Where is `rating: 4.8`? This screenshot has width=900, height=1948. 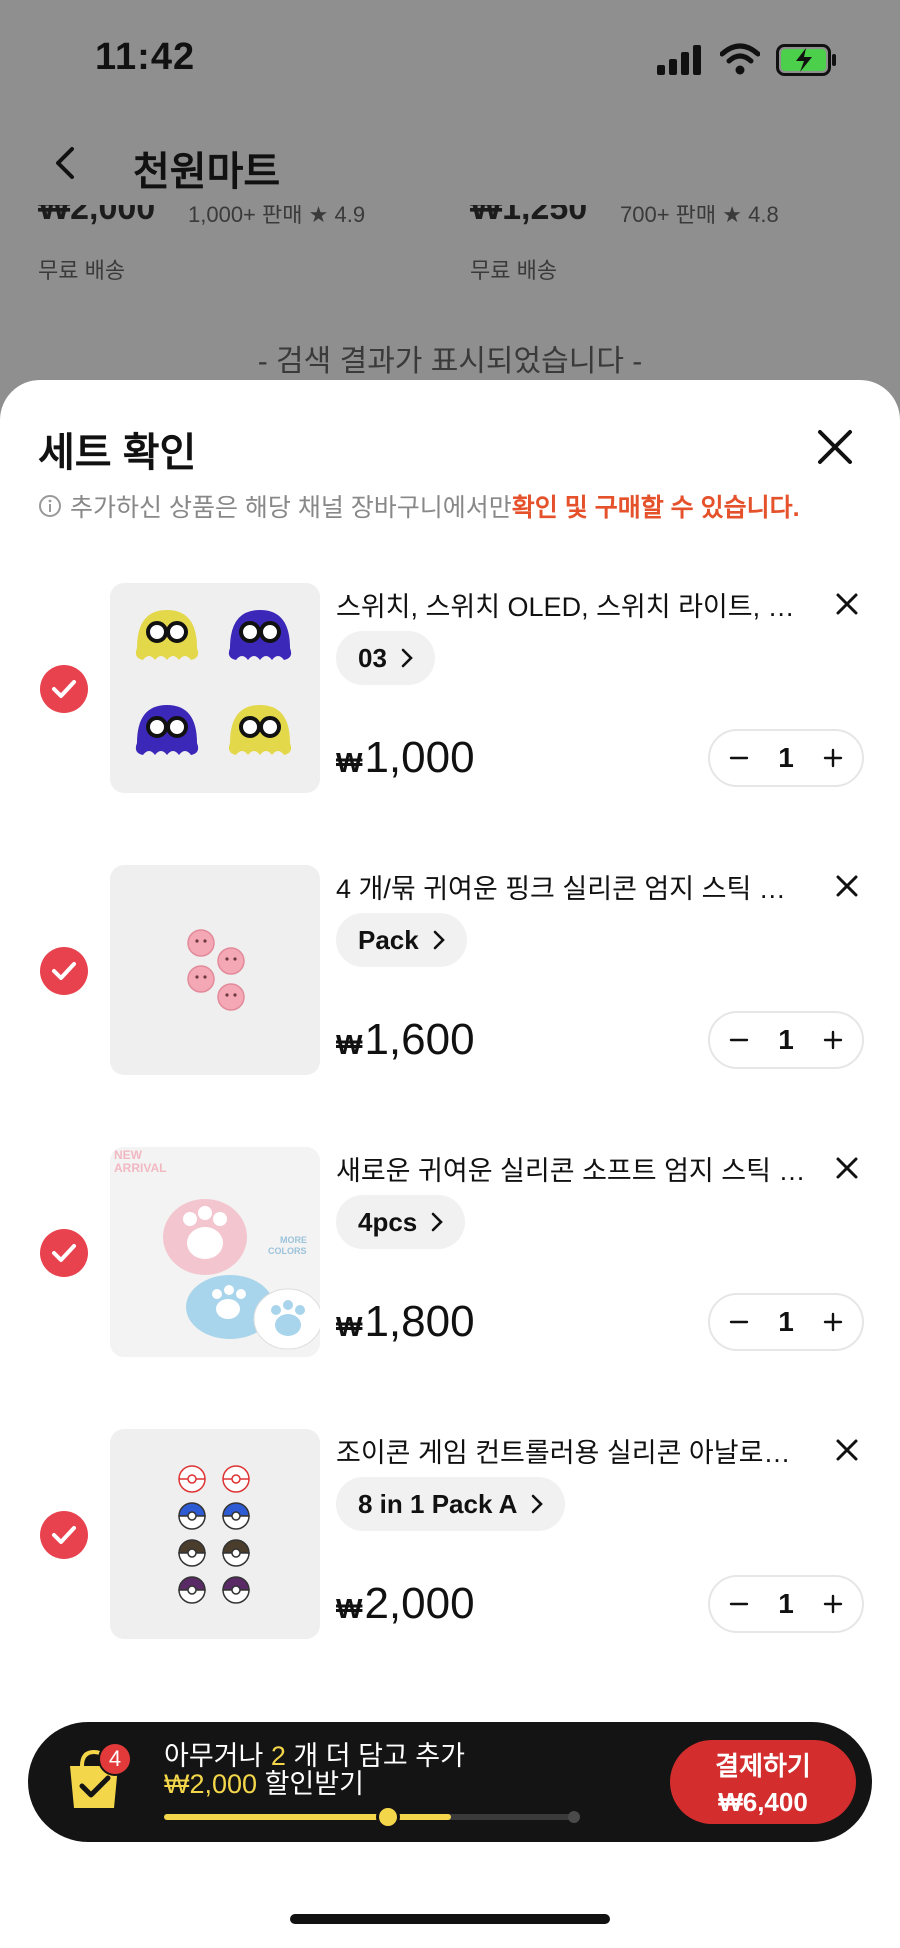 rating: 4.8 is located at coordinates (763, 216).